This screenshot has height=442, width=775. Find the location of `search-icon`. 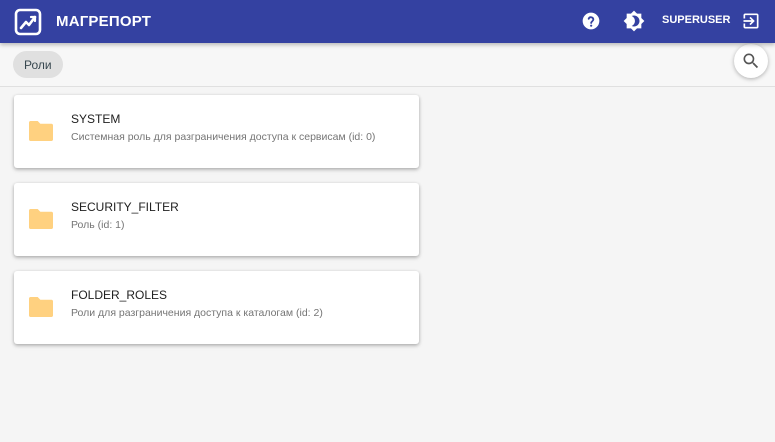

search-icon is located at coordinates (751, 61).